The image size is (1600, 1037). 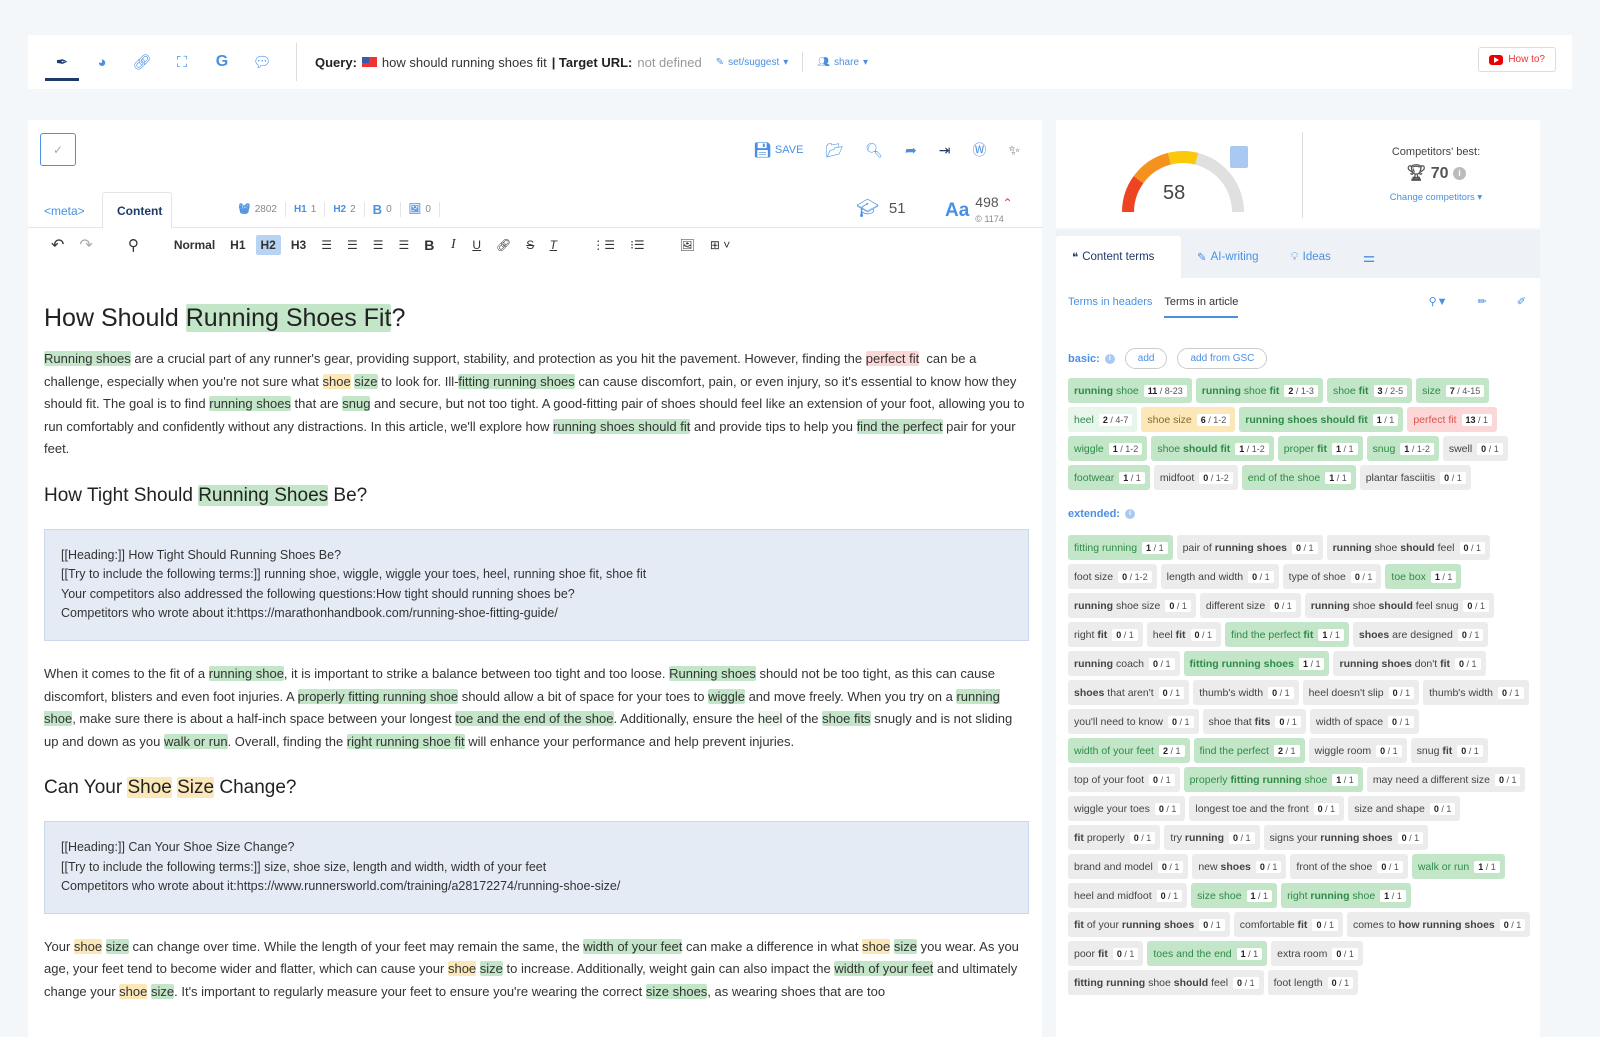 What do you see at coordinates (1475, 448) in the screenshot?
I see `term-chip: swell 0 / 1` at bounding box center [1475, 448].